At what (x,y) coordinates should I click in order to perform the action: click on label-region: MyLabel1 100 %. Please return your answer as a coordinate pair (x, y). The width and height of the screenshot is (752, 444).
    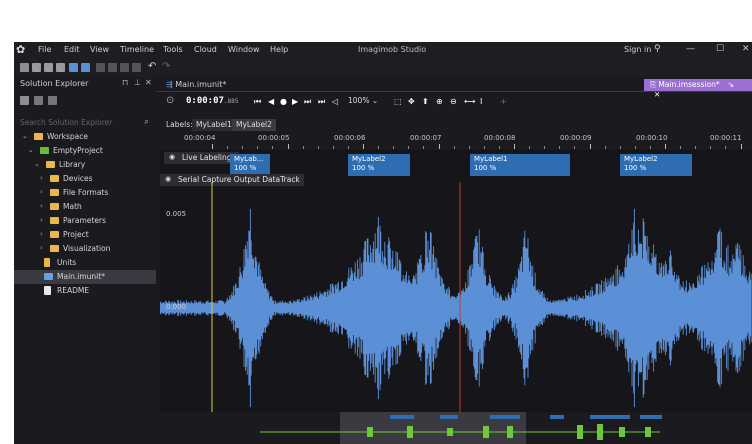
    Looking at the image, I should click on (520, 165).